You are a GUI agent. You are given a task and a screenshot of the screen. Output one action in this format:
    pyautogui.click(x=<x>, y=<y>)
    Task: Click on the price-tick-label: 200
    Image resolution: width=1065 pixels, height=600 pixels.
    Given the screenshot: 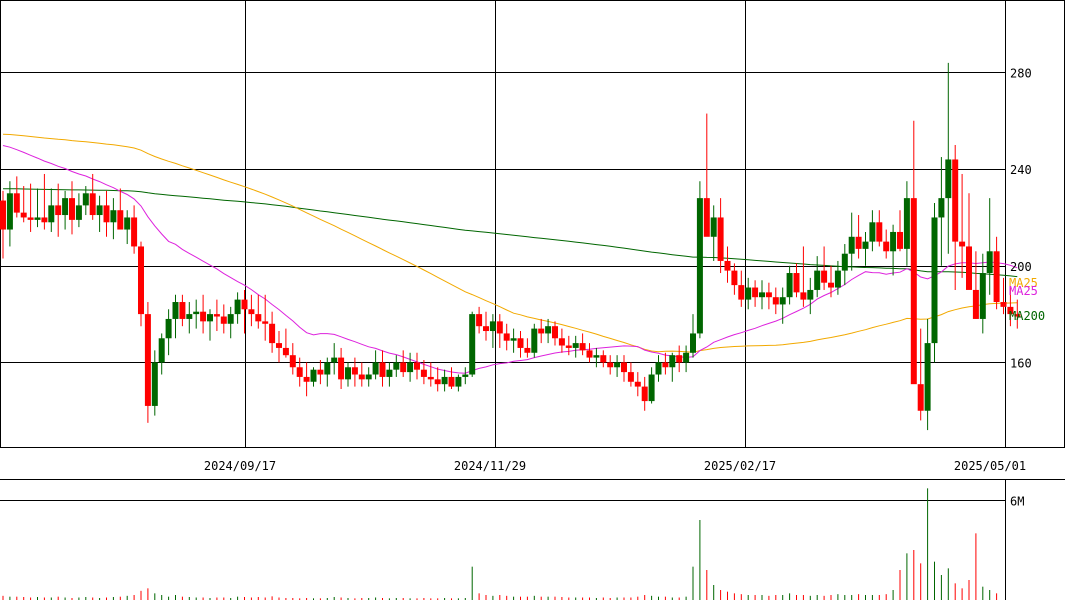 What is the action you would take?
    pyautogui.click(x=1021, y=267)
    